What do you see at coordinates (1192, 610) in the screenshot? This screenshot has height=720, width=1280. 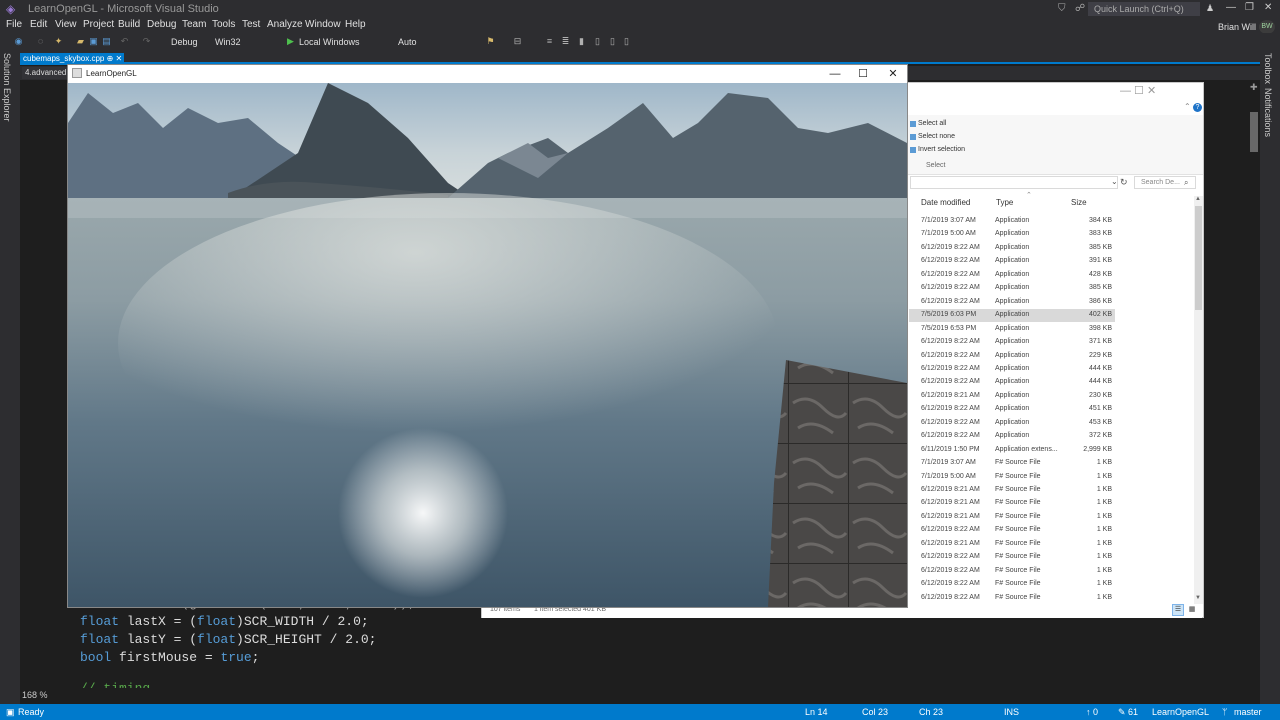 I see `large-icons-view-icon: ▦` at bounding box center [1192, 610].